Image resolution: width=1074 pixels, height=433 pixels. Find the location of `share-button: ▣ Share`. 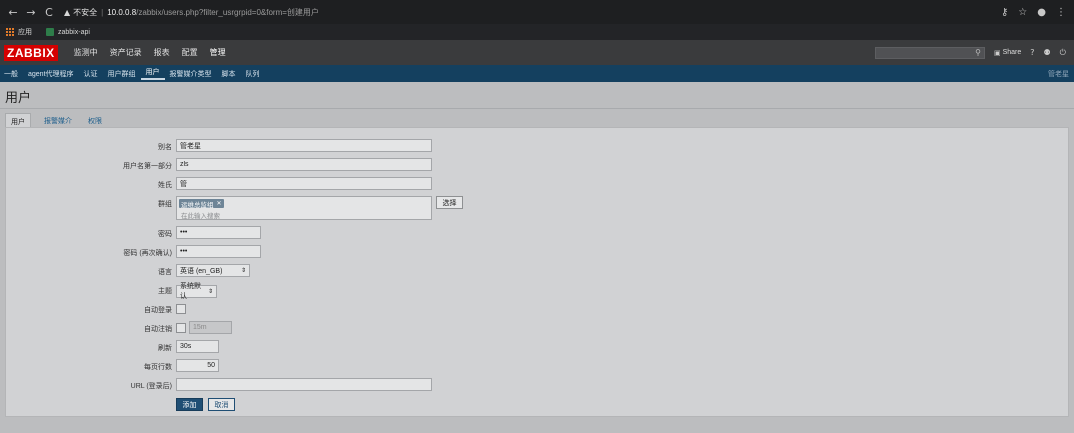

share-button: ▣ Share is located at coordinates (1007, 53).